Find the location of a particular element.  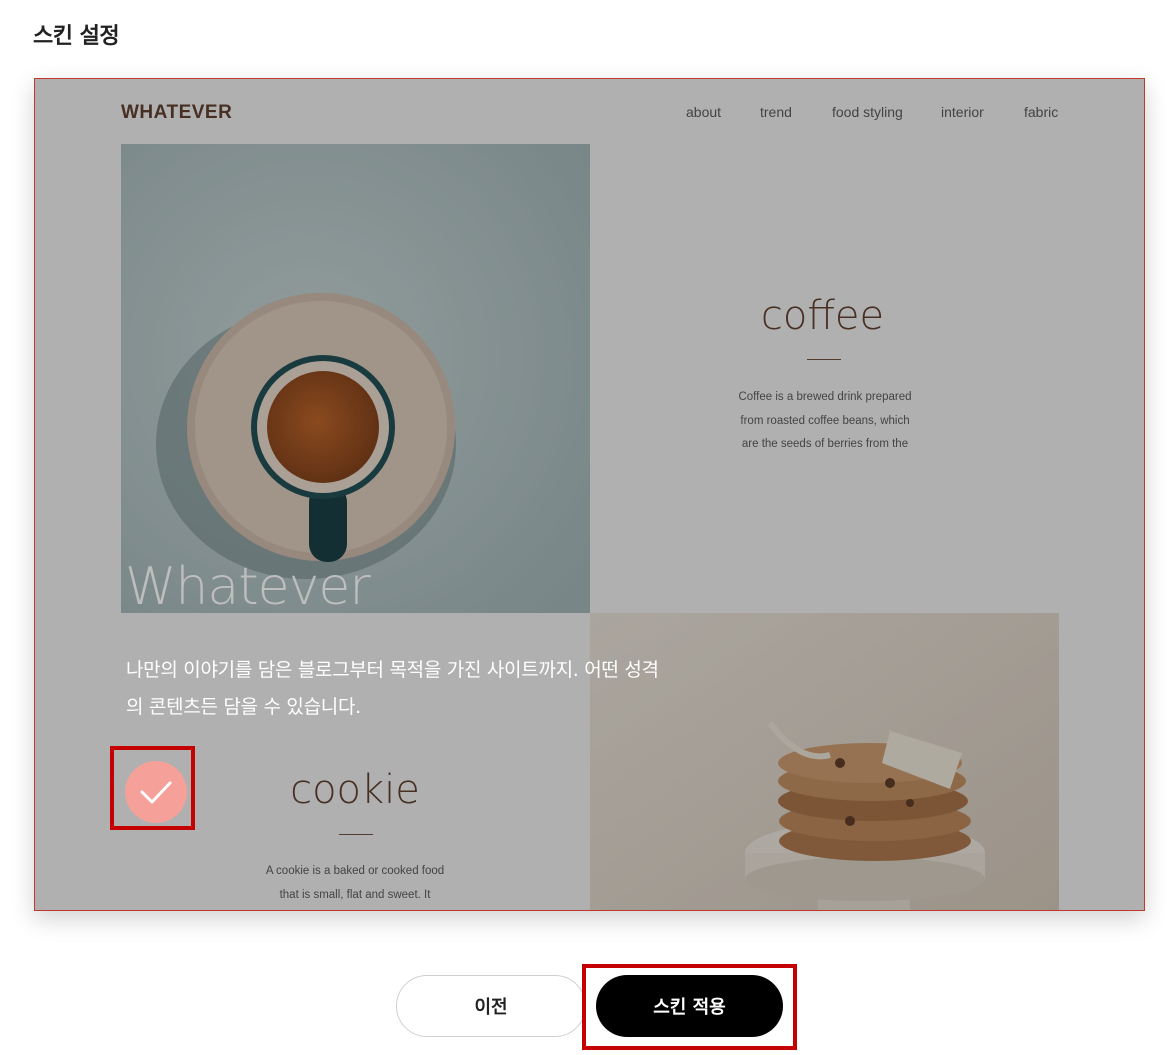

cookie-title: cookie is located at coordinates (355, 790).